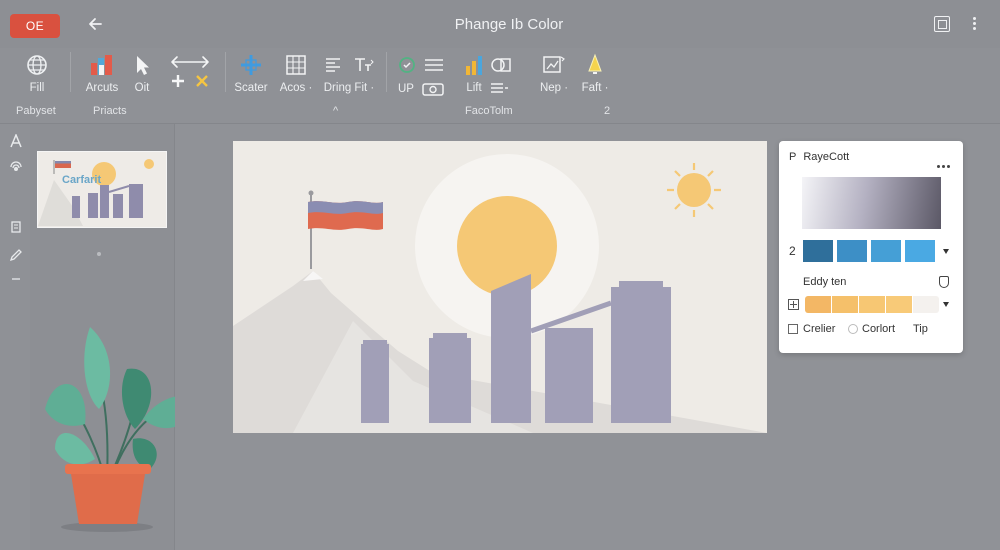 The image size is (1000, 550). I want to click on faft-button: Faft ·, so click(595, 75).